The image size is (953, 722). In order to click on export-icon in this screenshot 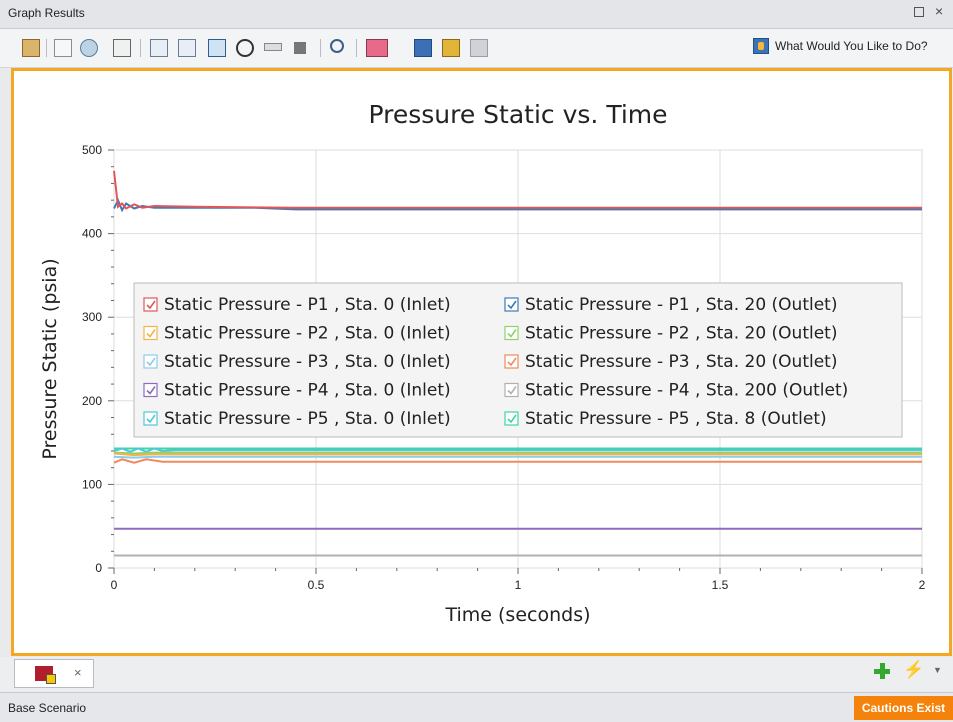, I will do `click(423, 48)`.